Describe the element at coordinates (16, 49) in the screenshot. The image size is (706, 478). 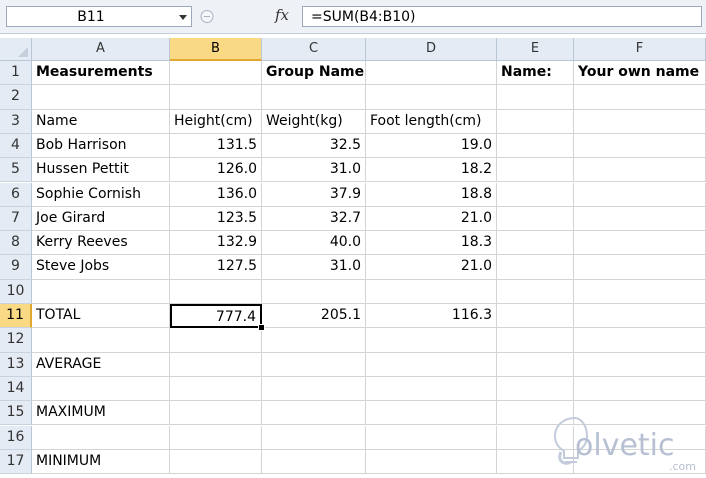
I see `select-all-button` at that location.